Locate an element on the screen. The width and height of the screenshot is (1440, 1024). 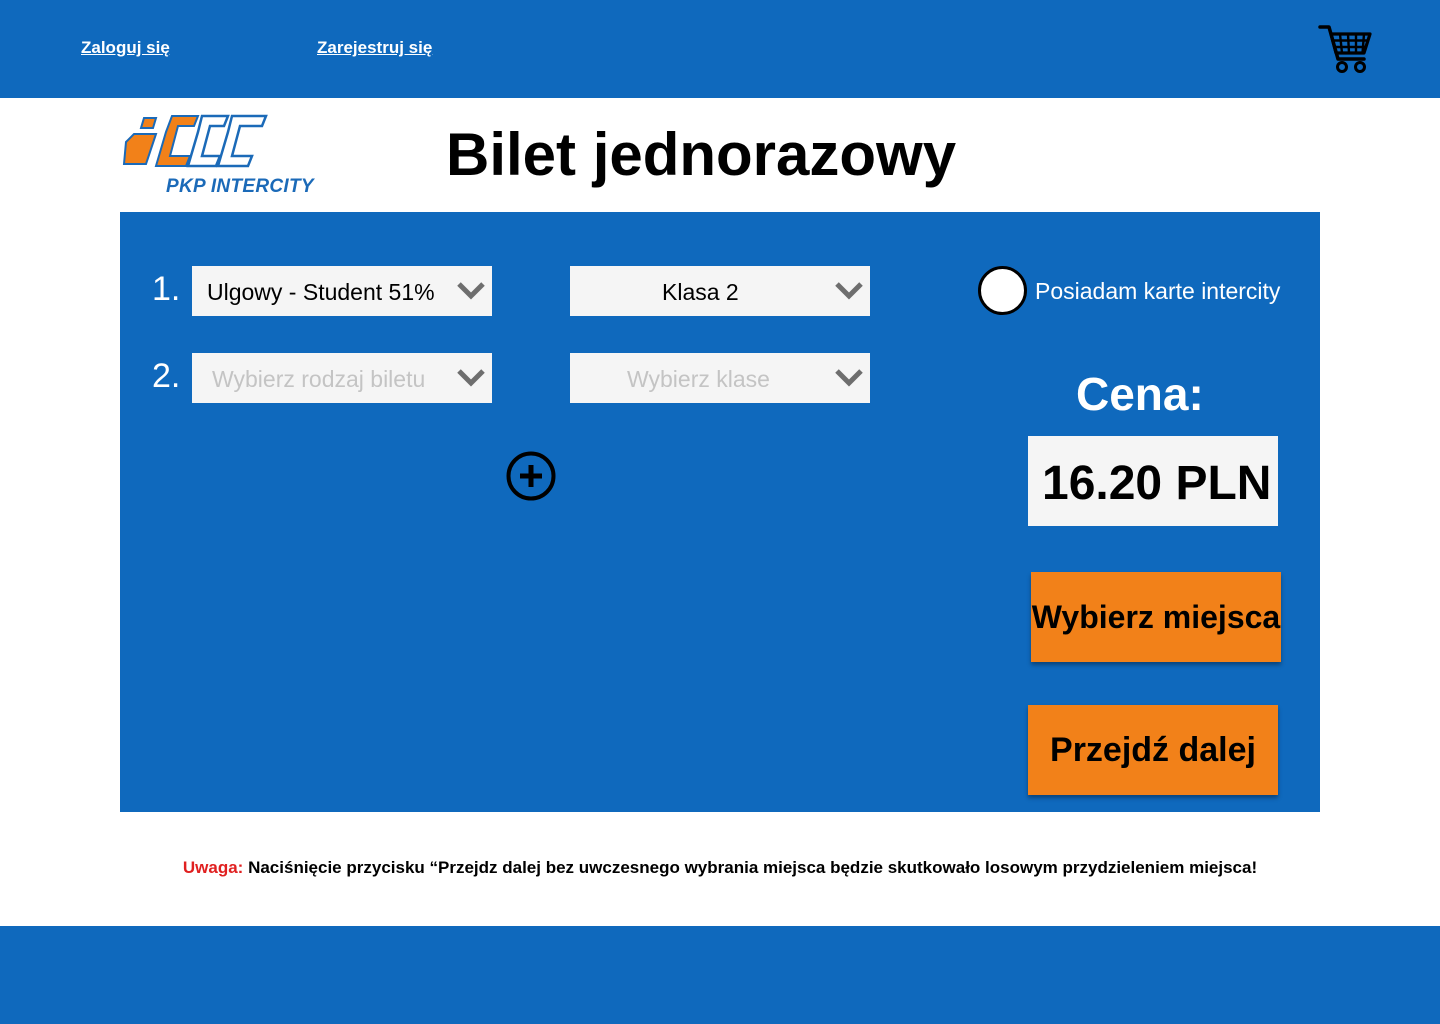
page-title: Bilet jednorazowy is located at coordinates (701, 154).